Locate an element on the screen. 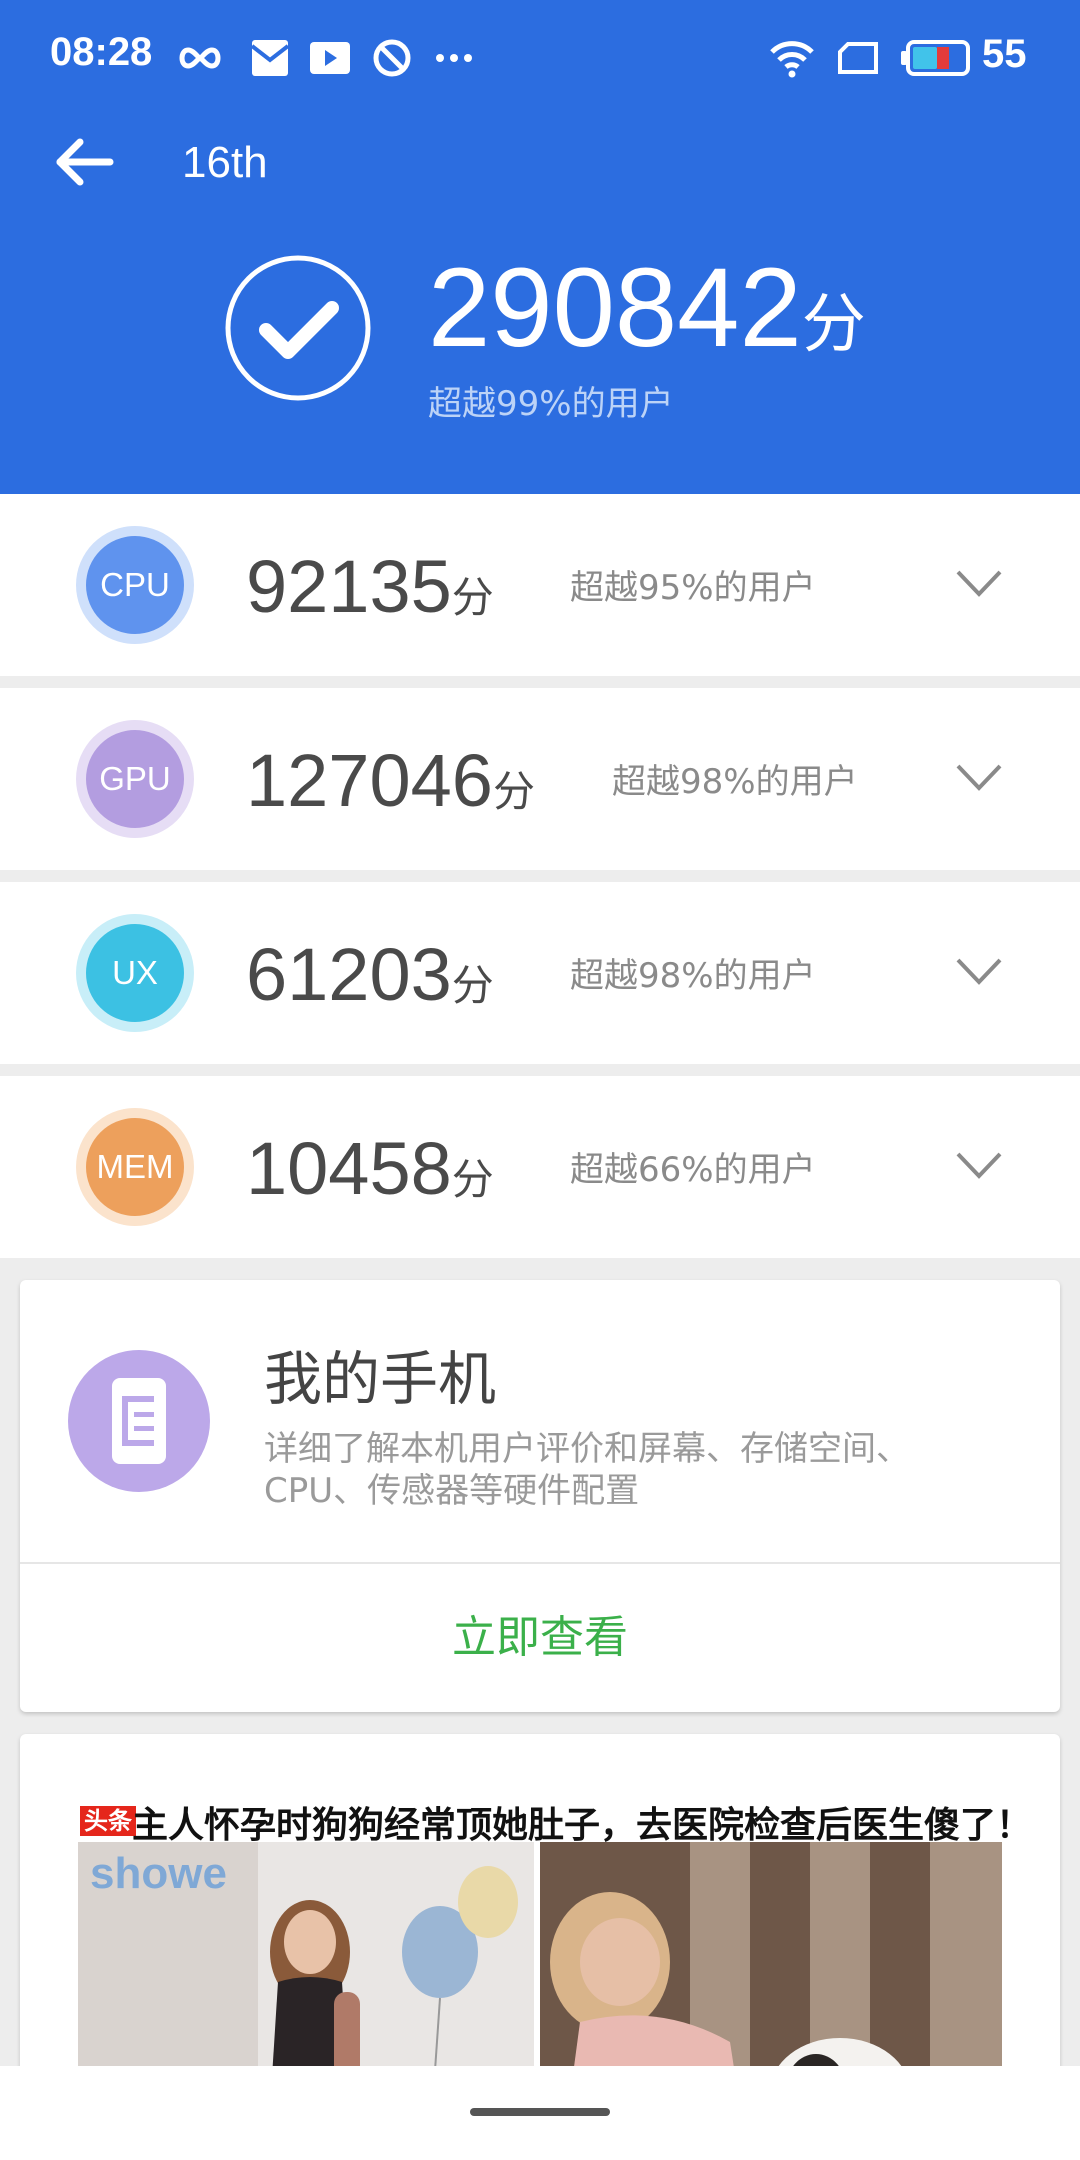 The height and width of the screenshot is (2160, 1080). battery-icon is located at coordinates (935, 58).